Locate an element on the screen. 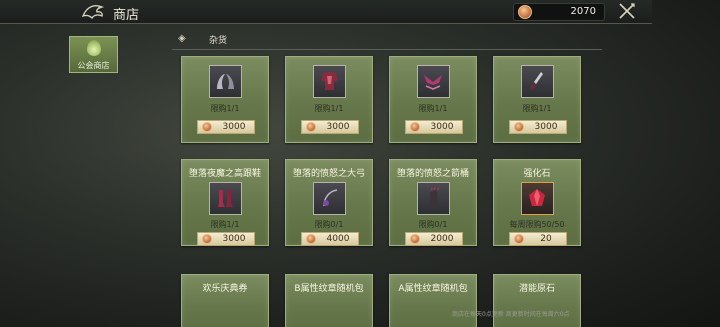 This screenshot has width=720, height=327. bow-item-icon is located at coordinates (330, 198).